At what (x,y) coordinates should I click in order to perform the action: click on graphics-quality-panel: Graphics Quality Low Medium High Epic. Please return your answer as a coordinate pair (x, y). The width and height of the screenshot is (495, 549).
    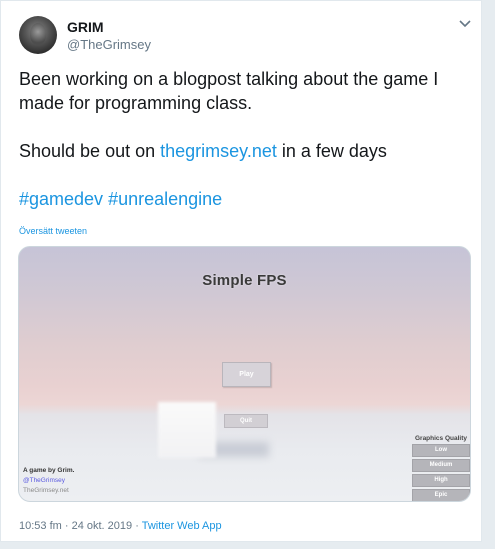
    Looking at the image, I should click on (441, 468).